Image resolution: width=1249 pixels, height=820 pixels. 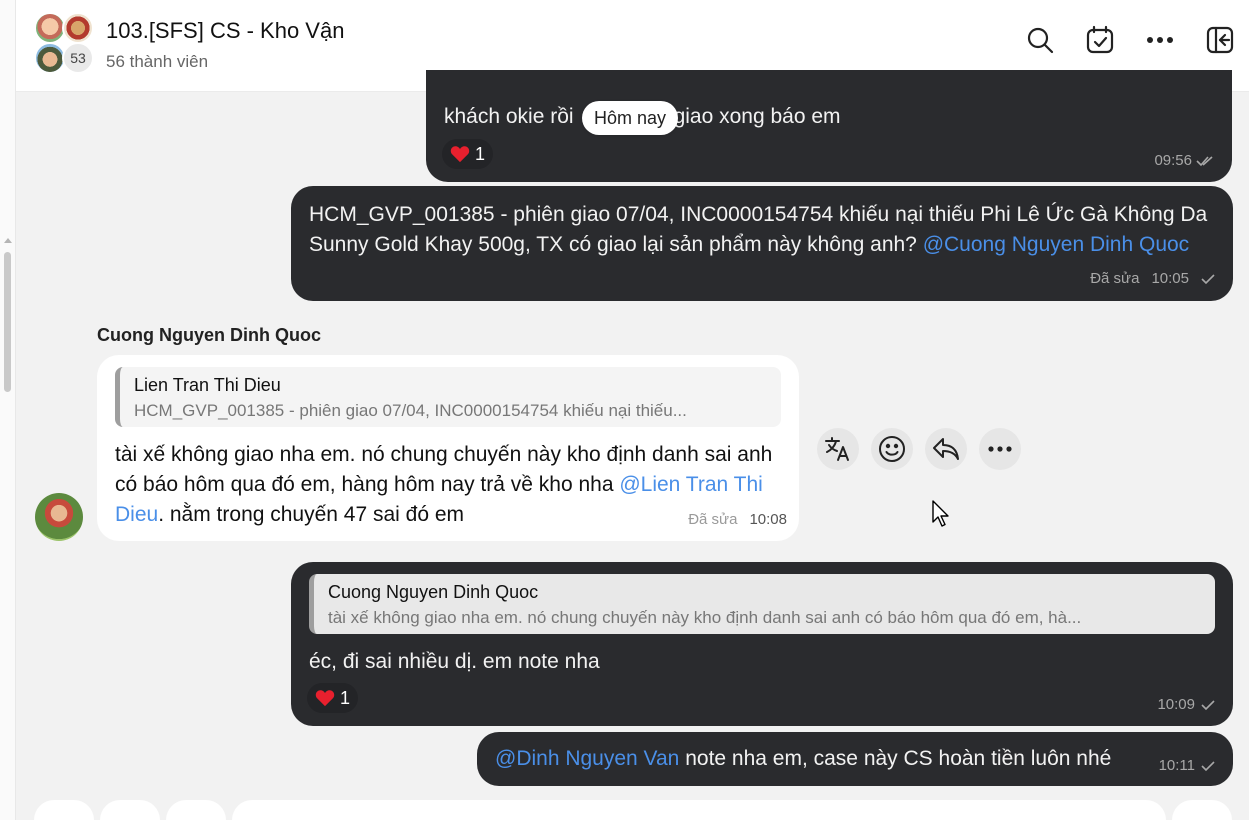 I want to click on mention-link: @Dinh Nguyen Van, so click(x=587, y=758).